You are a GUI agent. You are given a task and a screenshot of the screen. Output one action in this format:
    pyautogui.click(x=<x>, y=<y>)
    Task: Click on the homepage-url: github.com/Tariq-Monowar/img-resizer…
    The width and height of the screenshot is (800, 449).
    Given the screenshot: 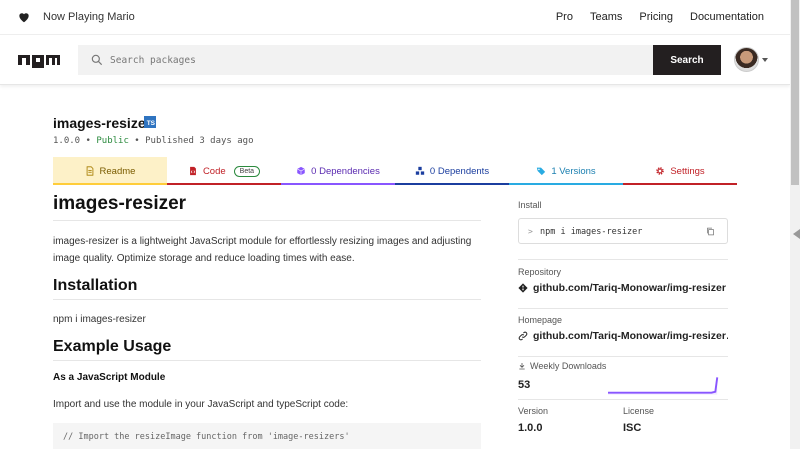 What is the action you would take?
    pyautogui.click(x=630, y=336)
    